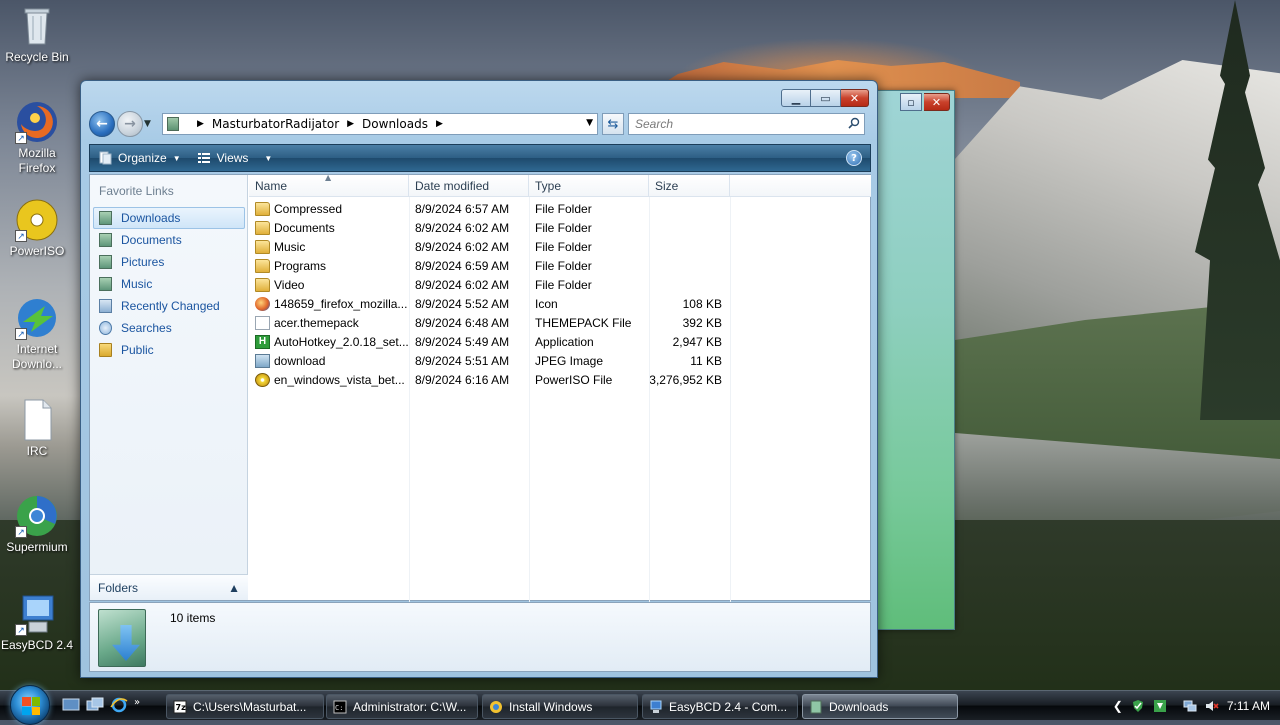  Describe the element at coordinates (689, 186) in the screenshot. I see `column-header-size: Size` at that location.